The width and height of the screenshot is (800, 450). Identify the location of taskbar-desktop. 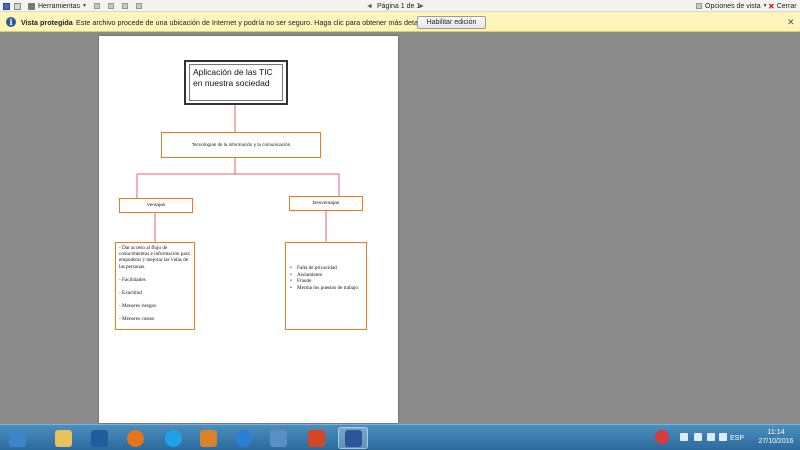
(99, 438).